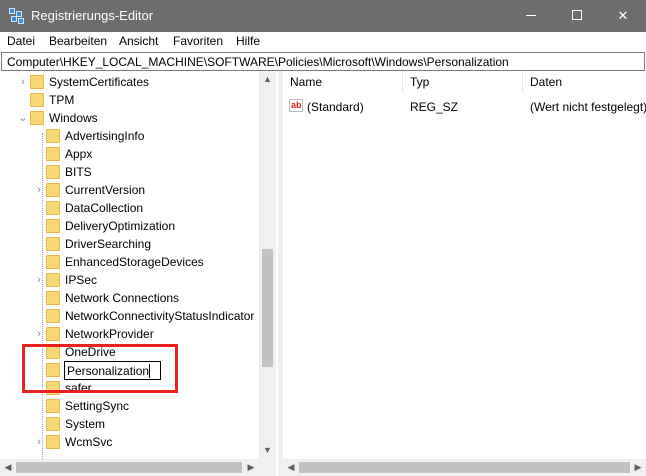 The height and width of the screenshot is (476, 646). Describe the element at coordinates (323, 42) in the screenshot. I see `menu-bar: Datei Bearbeiten Ansicht Favoriten Hilfe` at that location.